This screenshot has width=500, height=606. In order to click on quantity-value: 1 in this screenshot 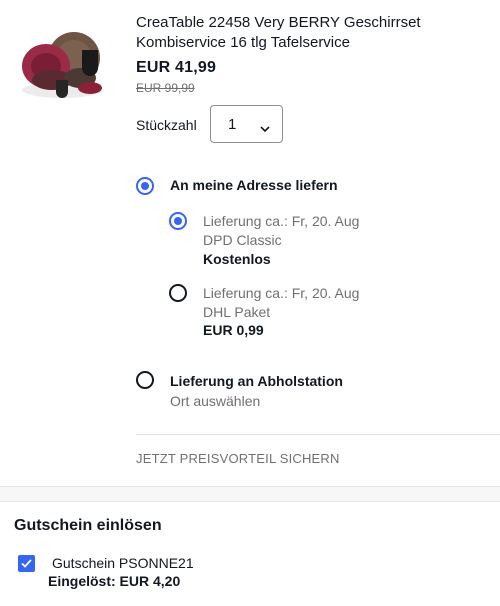, I will do `click(232, 124)`.